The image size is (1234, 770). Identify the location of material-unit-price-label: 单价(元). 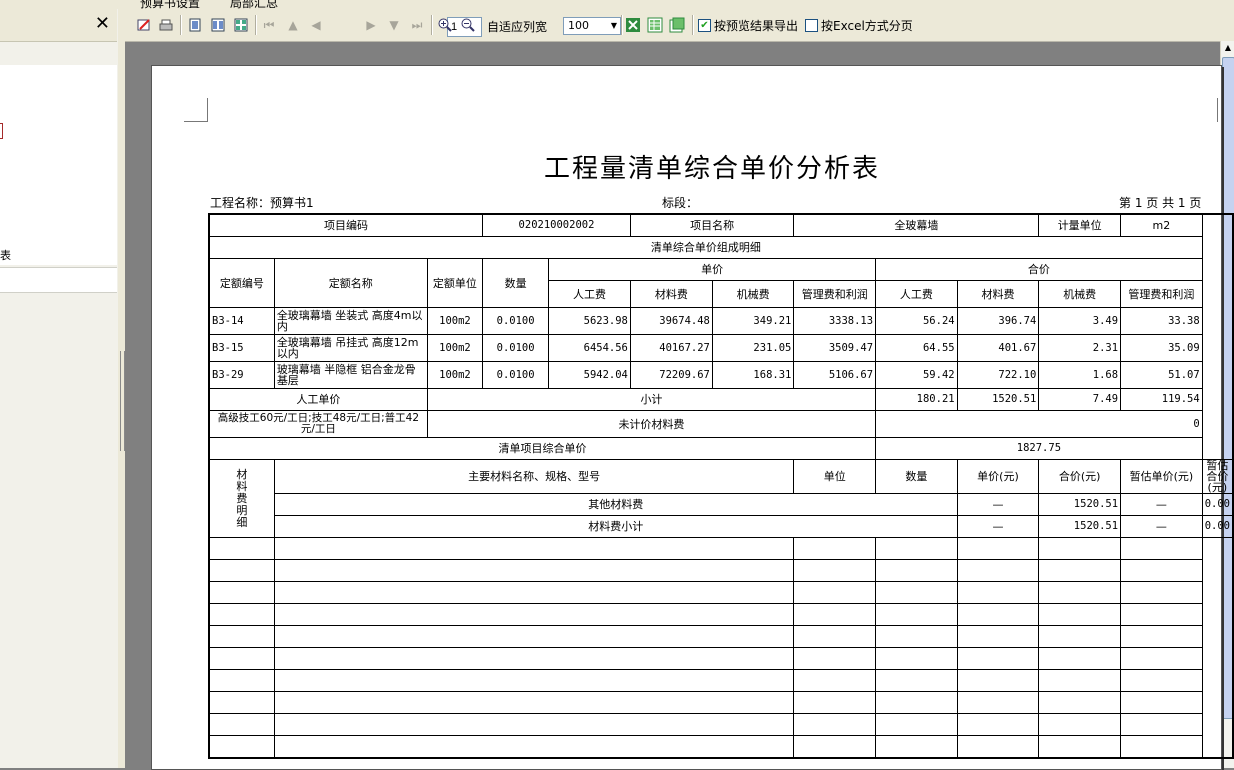
(998, 476).